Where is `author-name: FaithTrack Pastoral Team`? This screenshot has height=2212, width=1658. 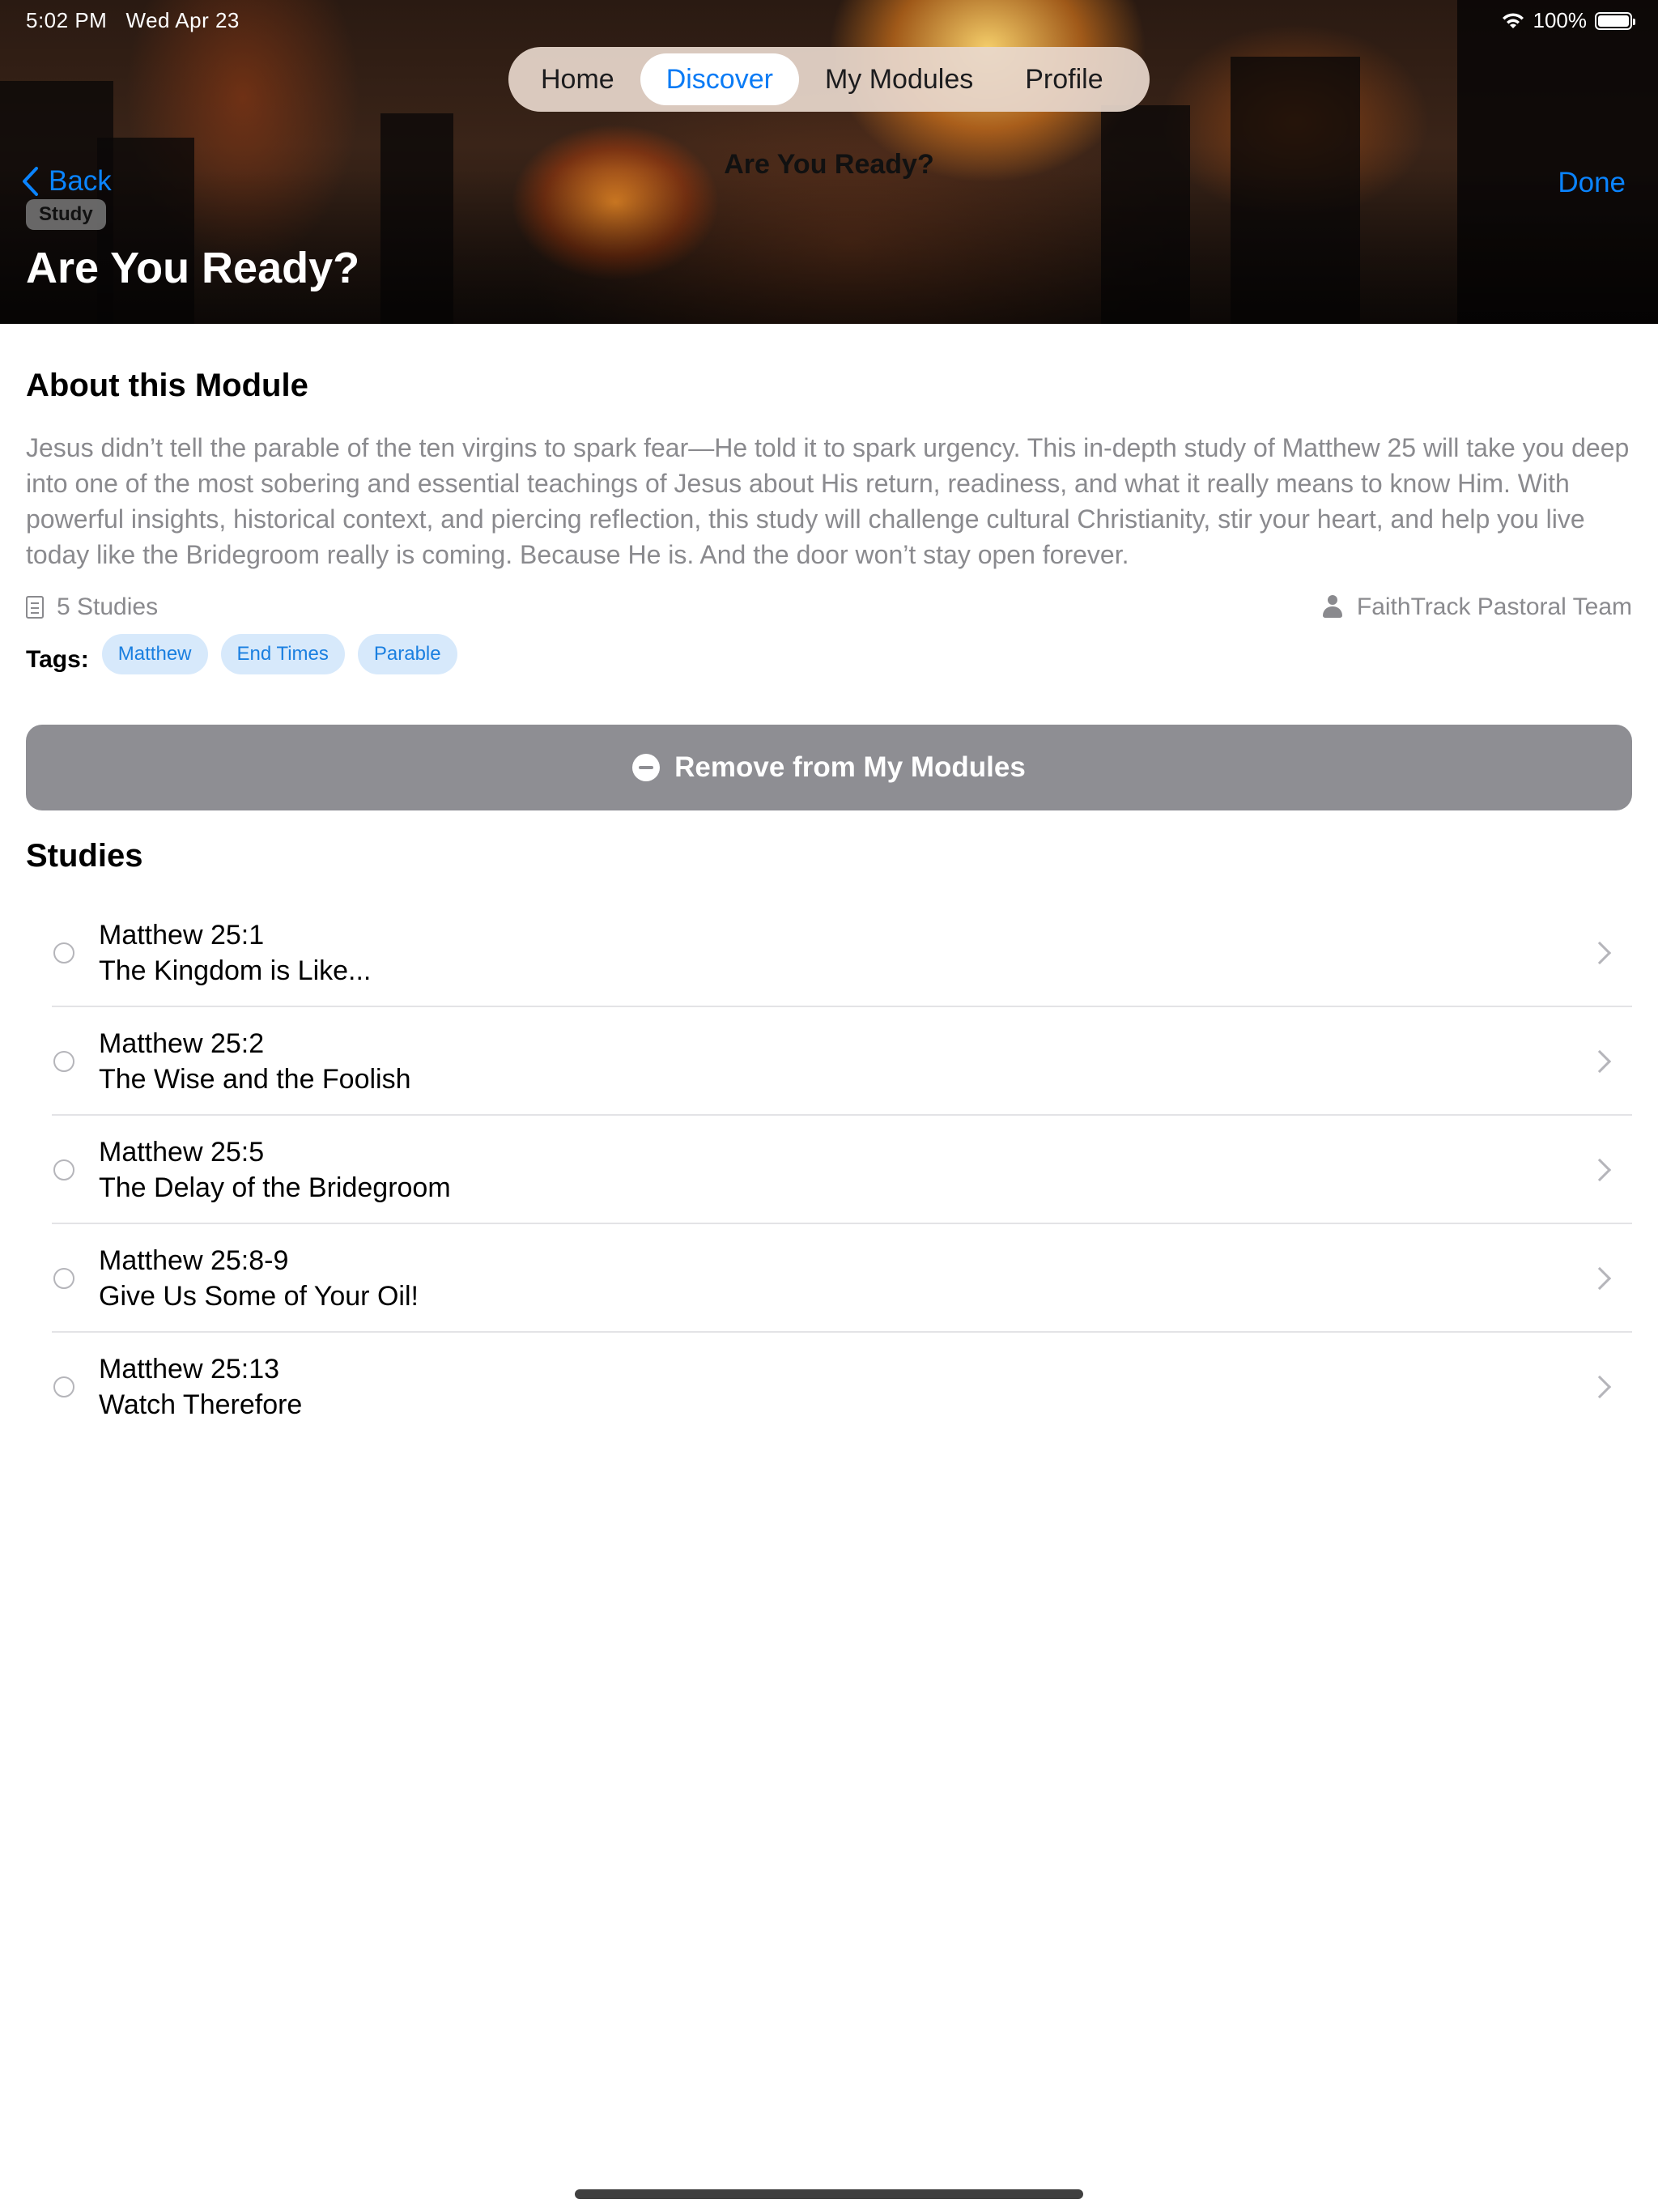
author-name: FaithTrack Pastoral Team is located at coordinates (1494, 606).